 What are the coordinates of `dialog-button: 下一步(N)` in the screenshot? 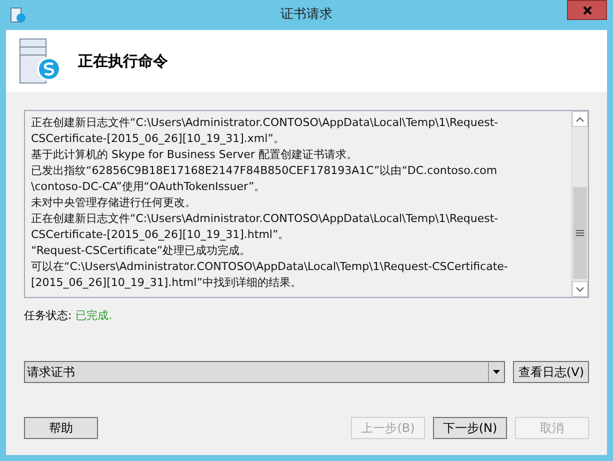 It's located at (470, 427).